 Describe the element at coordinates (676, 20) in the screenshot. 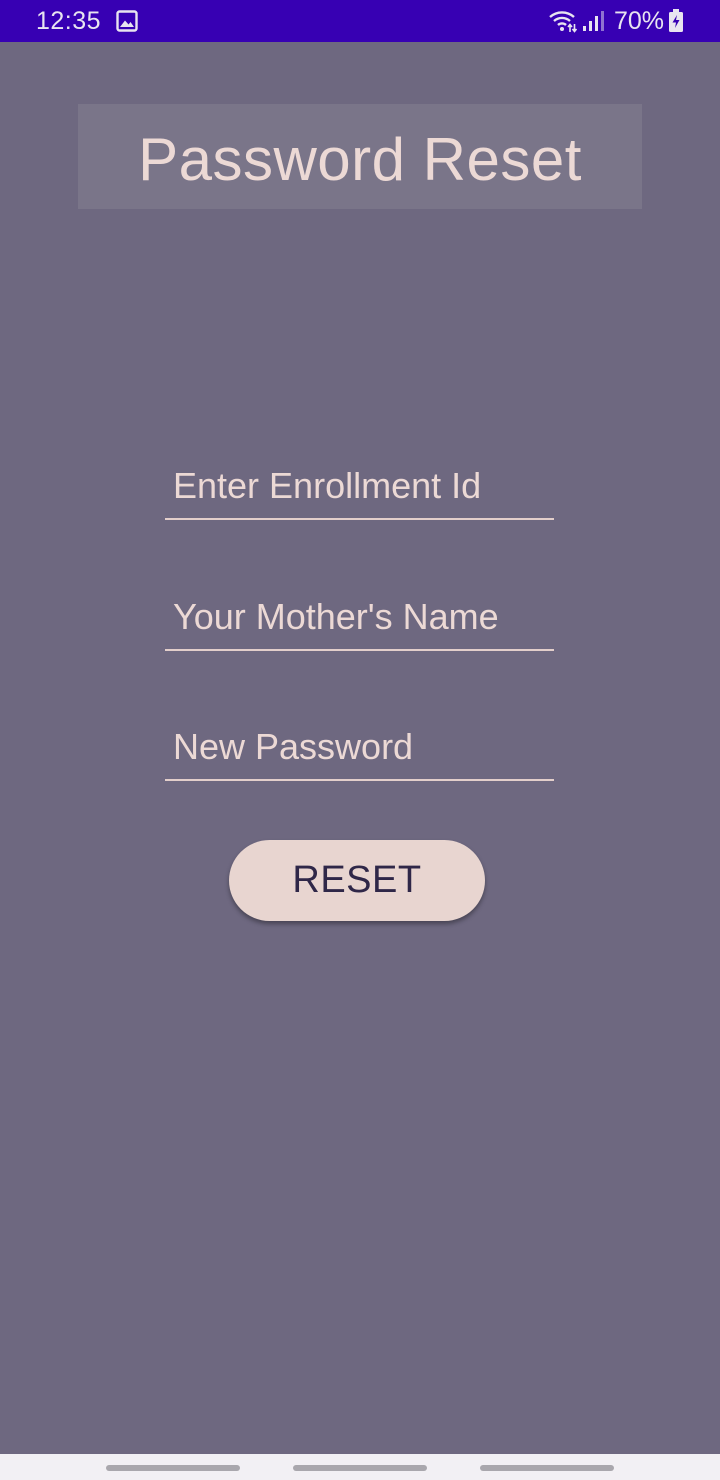

I see `battery-icon` at that location.